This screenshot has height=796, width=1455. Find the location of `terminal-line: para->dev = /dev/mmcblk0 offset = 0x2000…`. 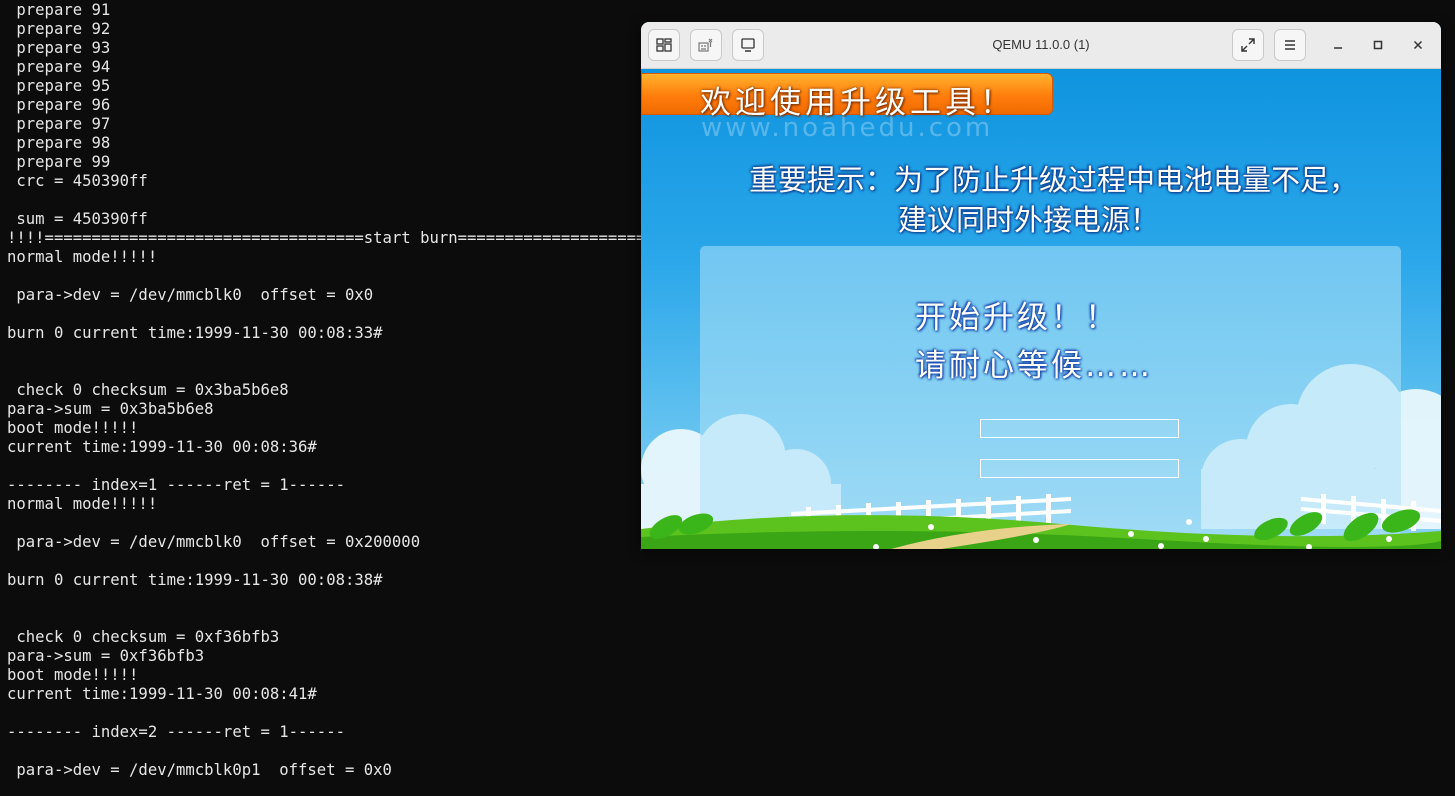

terminal-line: para->dev = /dev/mmcblk0 offset = 0x2000… is located at coordinates (214, 542).